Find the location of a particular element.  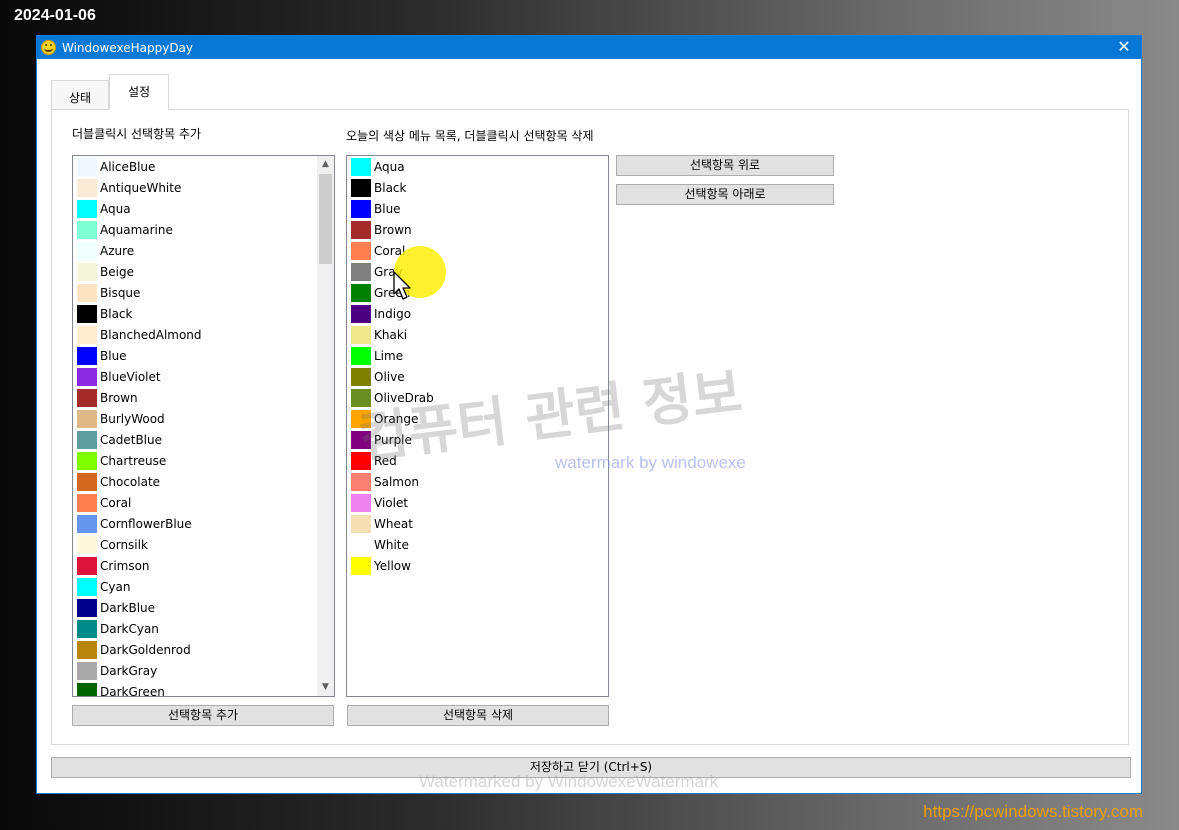

today-color-item: Wheat is located at coordinates (477, 523).